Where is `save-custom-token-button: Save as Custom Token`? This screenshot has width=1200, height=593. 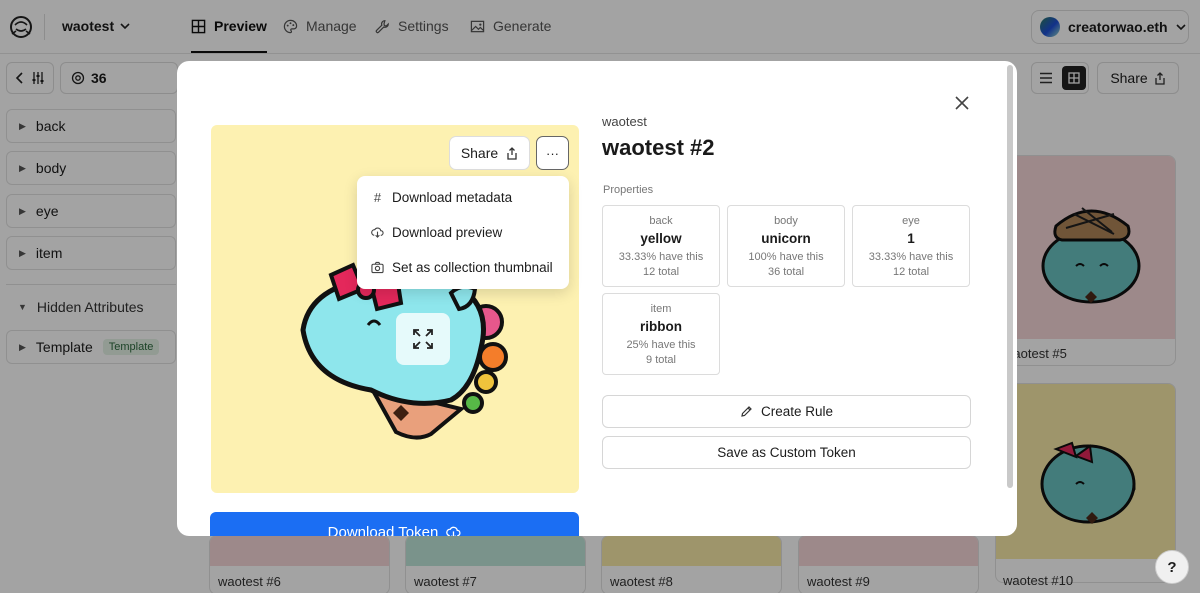 save-custom-token-button: Save as Custom Token is located at coordinates (786, 452).